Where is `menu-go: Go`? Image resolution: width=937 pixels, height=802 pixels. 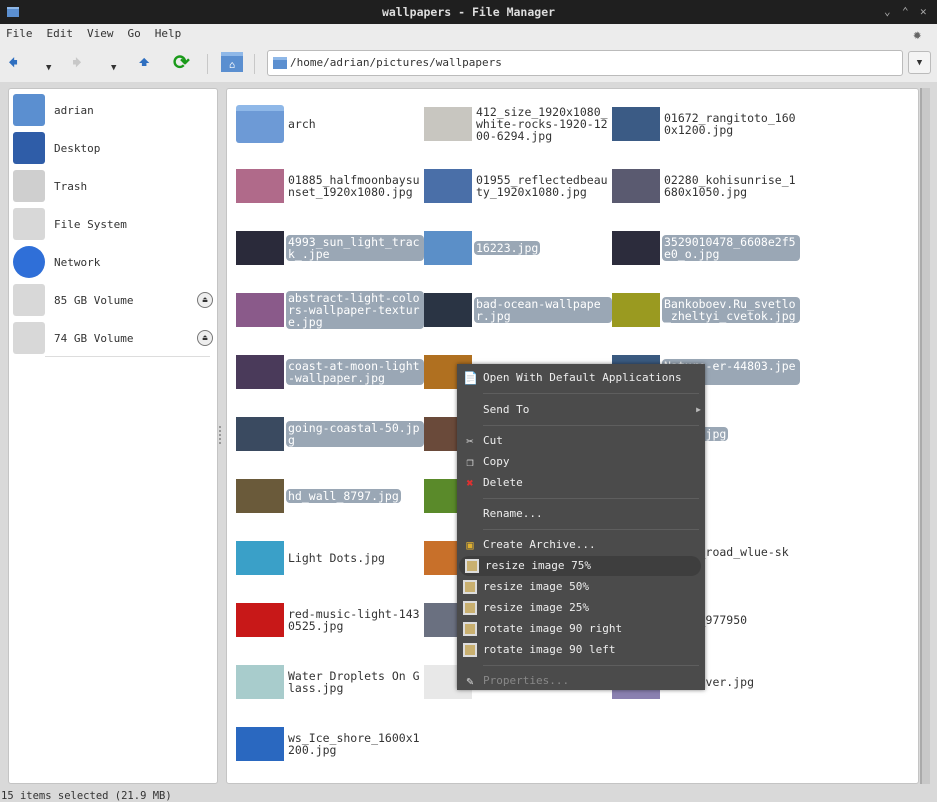
menu-go: Go is located at coordinates (134, 34).